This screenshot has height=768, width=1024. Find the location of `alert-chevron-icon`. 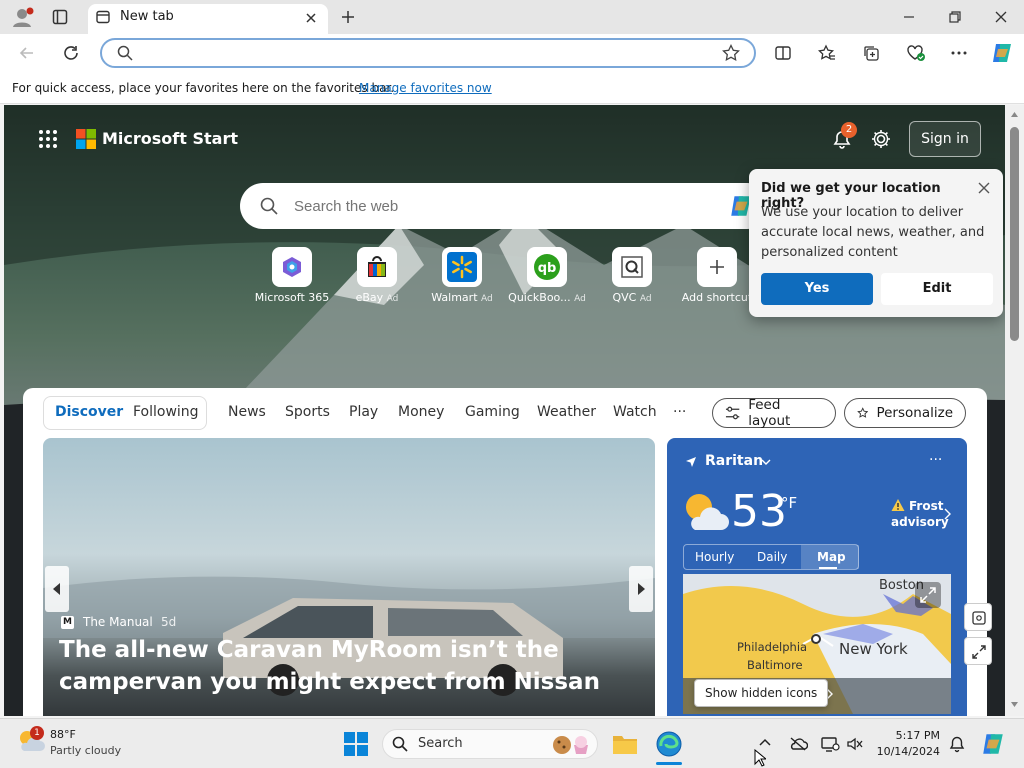

alert-chevron-icon is located at coordinates (947, 514).